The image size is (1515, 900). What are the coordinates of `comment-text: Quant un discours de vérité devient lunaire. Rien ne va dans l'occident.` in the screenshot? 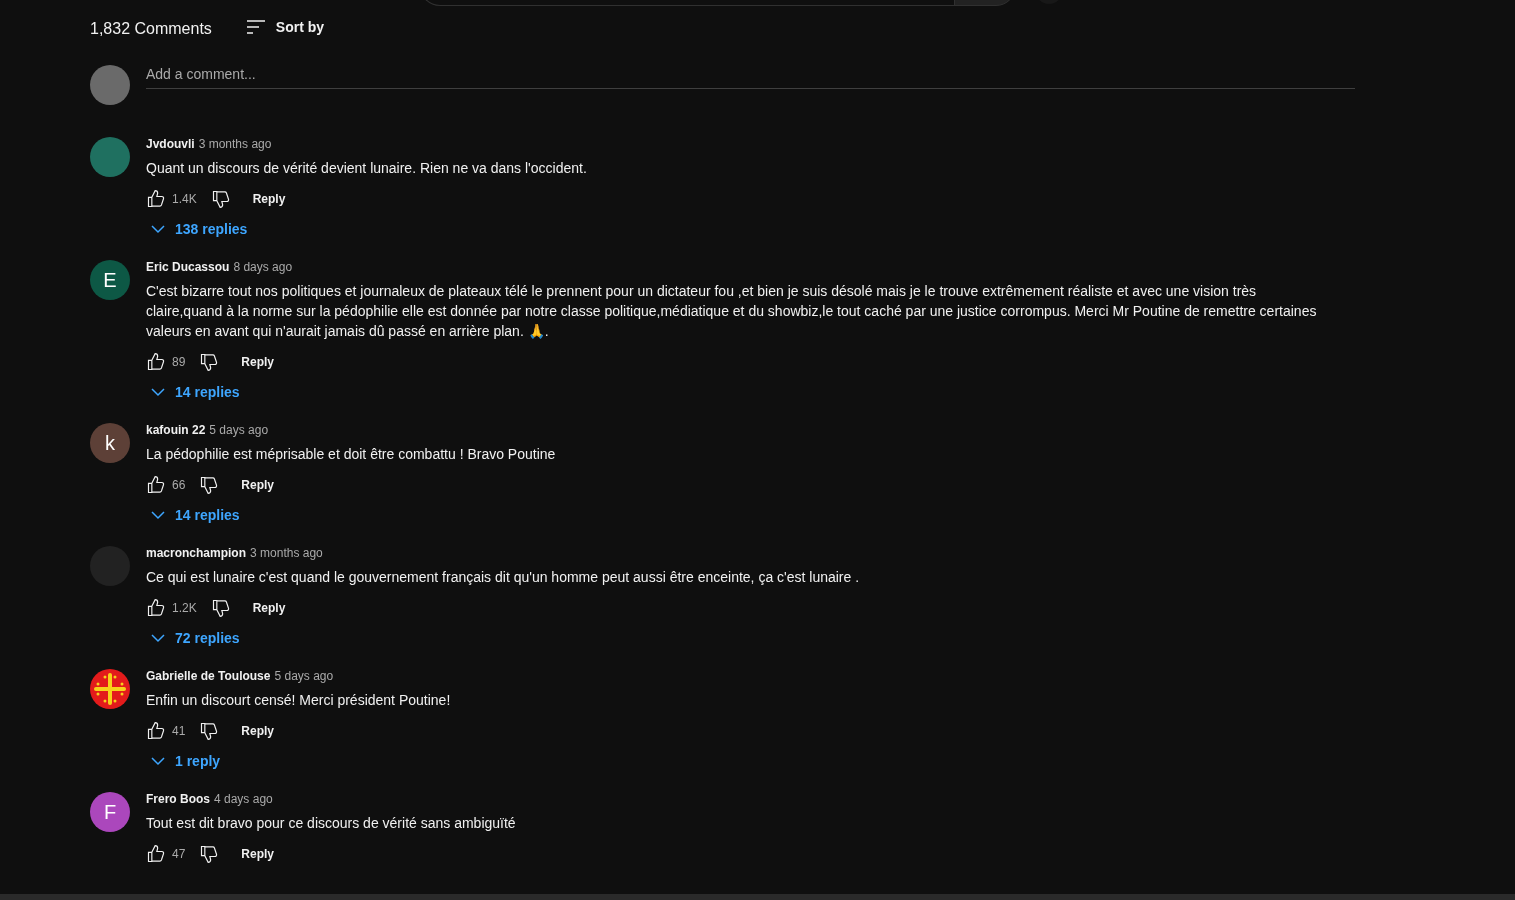 It's located at (367, 168).